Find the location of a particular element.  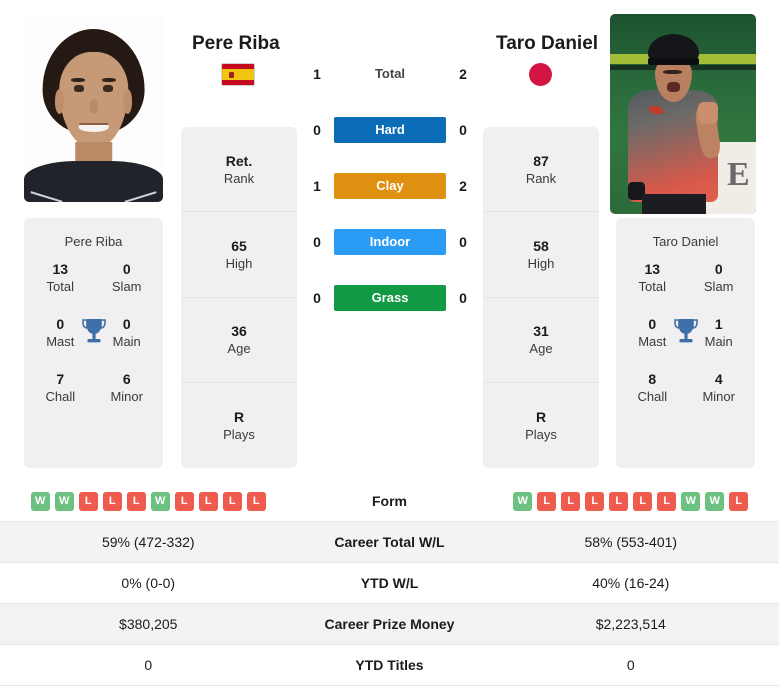

right-player-form: WLLLLLLWWL is located at coordinates (631, 501).